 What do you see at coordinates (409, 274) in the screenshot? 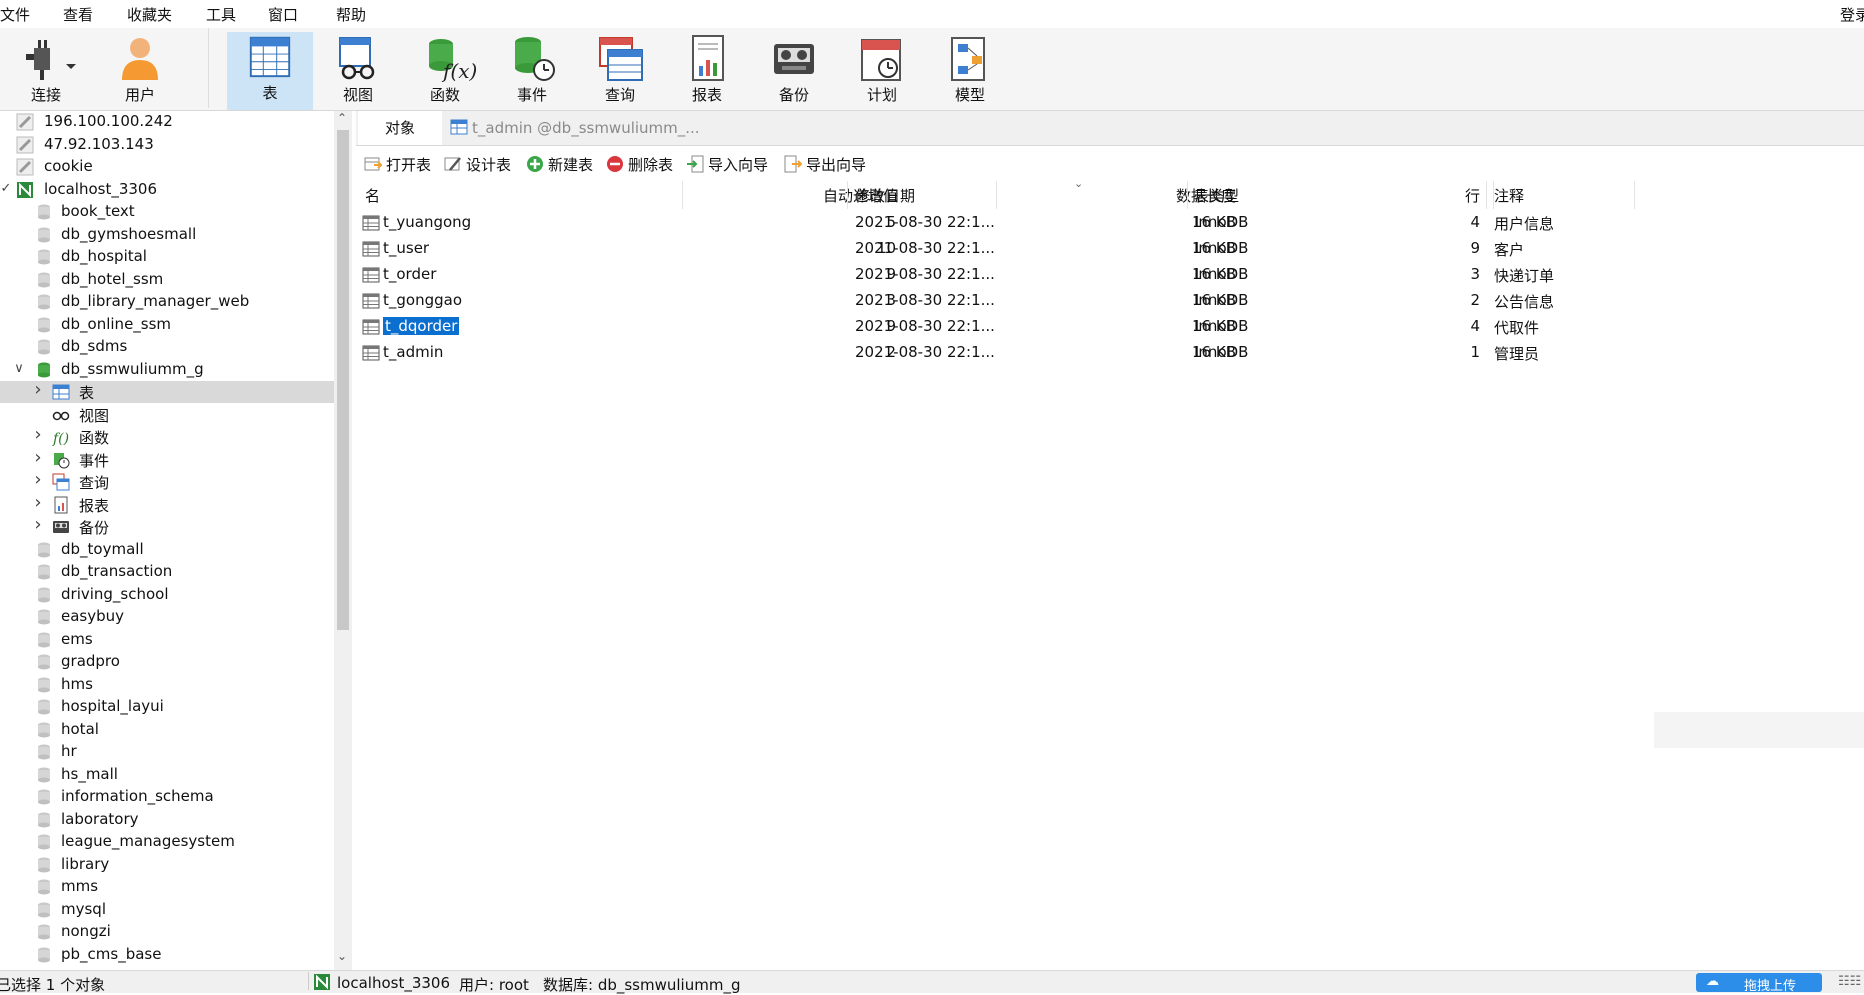
I see `cell-table-name: t_order` at bounding box center [409, 274].